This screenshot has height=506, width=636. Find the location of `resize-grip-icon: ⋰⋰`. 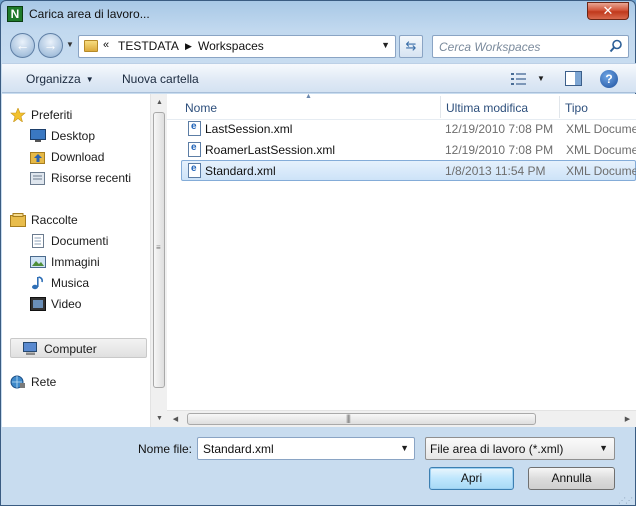

resize-grip-icon: ⋰⋰ is located at coordinates (625, 501).